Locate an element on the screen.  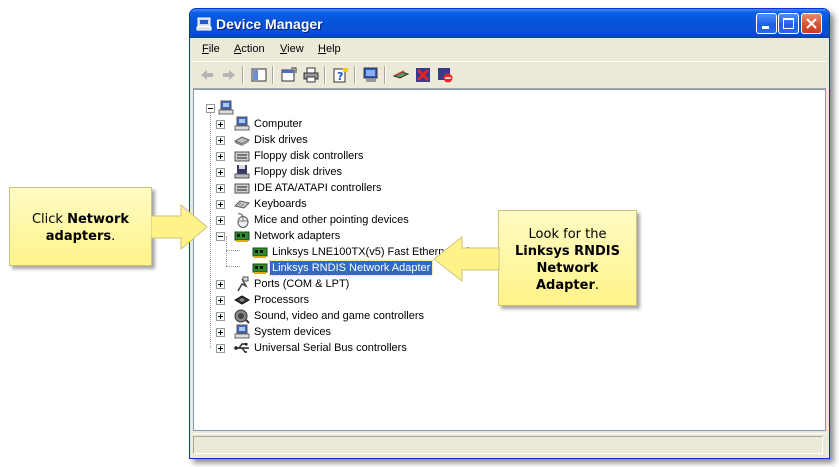
uninstall-icon is located at coordinates (423, 75).